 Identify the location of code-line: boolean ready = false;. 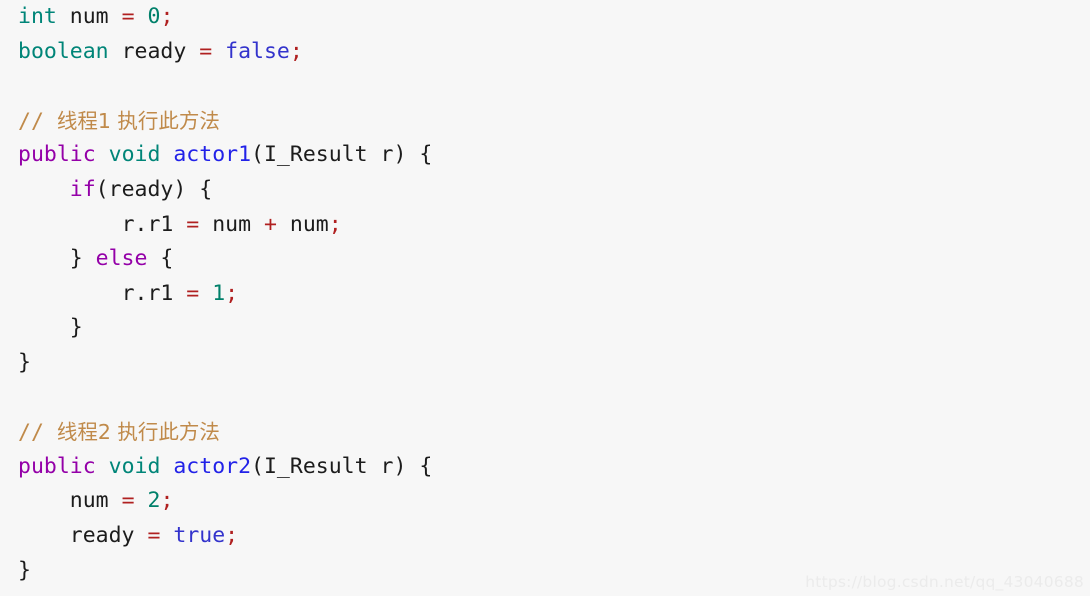
(545, 52).